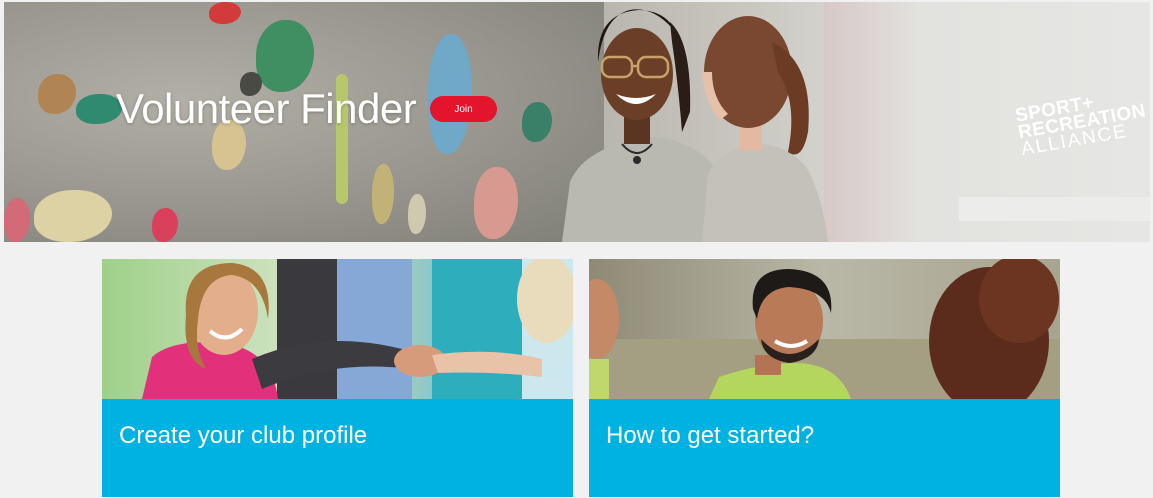 The height and width of the screenshot is (498, 1153). I want to click on volunteers-image, so click(824, 329).